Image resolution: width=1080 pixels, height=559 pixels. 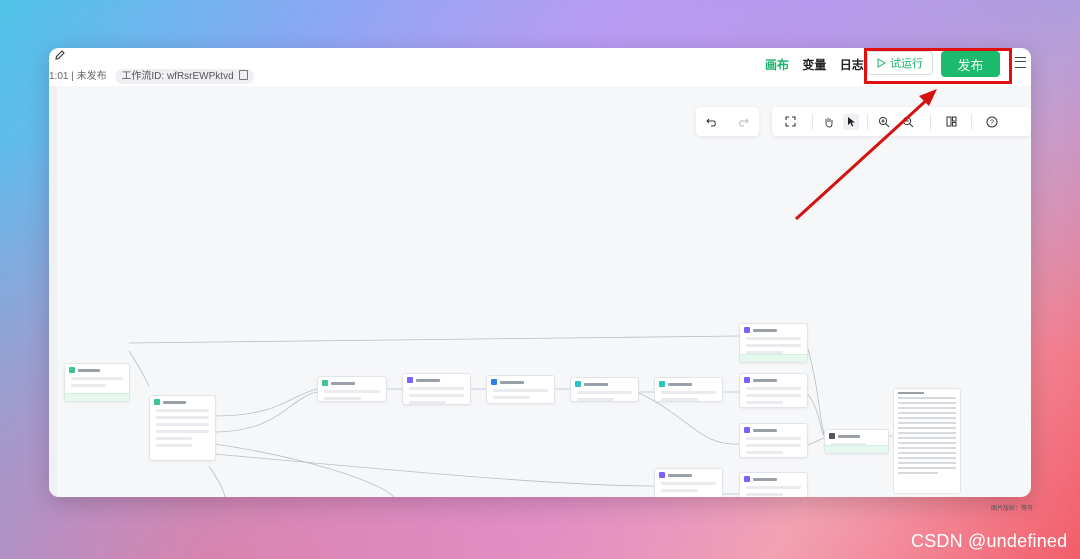 What do you see at coordinates (908, 122) in the screenshot?
I see `zoom-out-icon` at bounding box center [908, 122].